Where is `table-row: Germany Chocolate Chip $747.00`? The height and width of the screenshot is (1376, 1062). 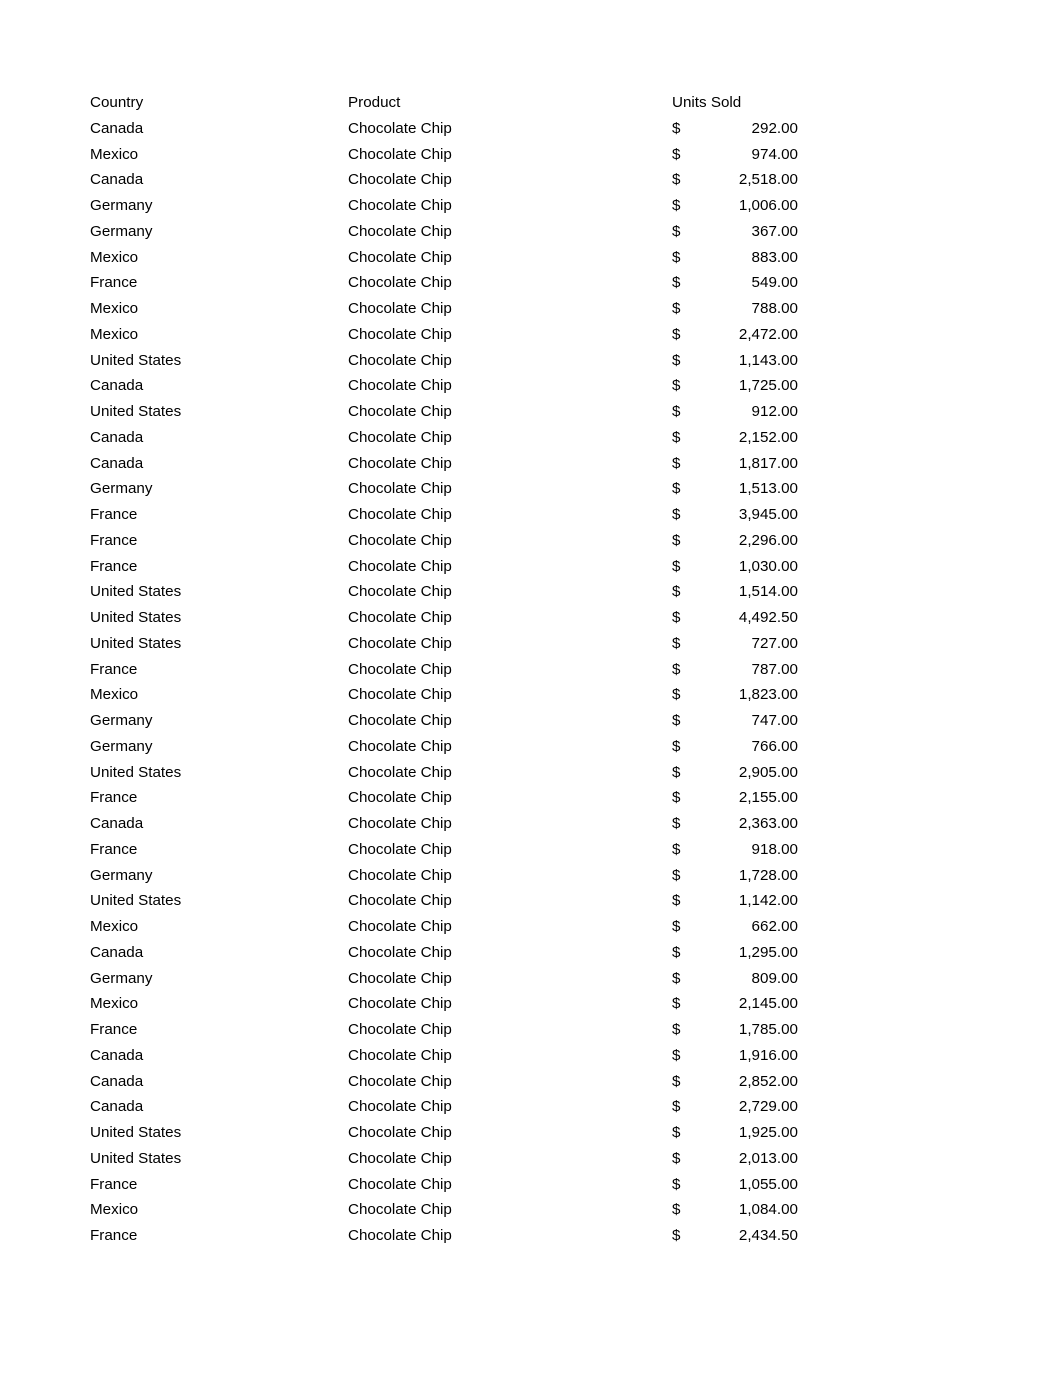 table-row: Germany Chocolate Chip $747.00 is located at coordinates (444, 721).